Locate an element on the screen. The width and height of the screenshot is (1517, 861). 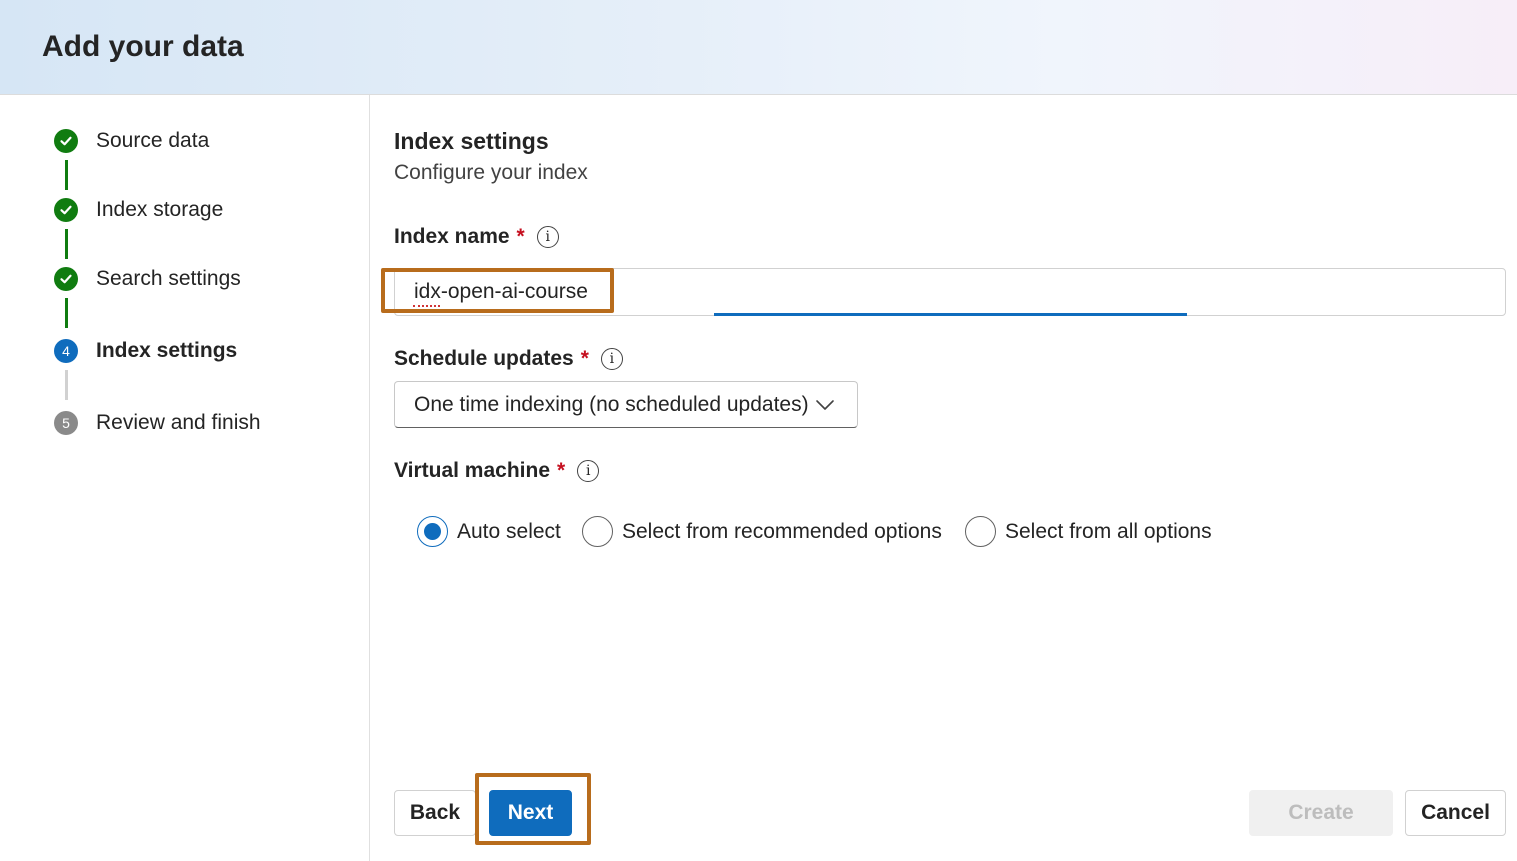
field-label-text: Virtual machine is located at coordinates (472, 470).